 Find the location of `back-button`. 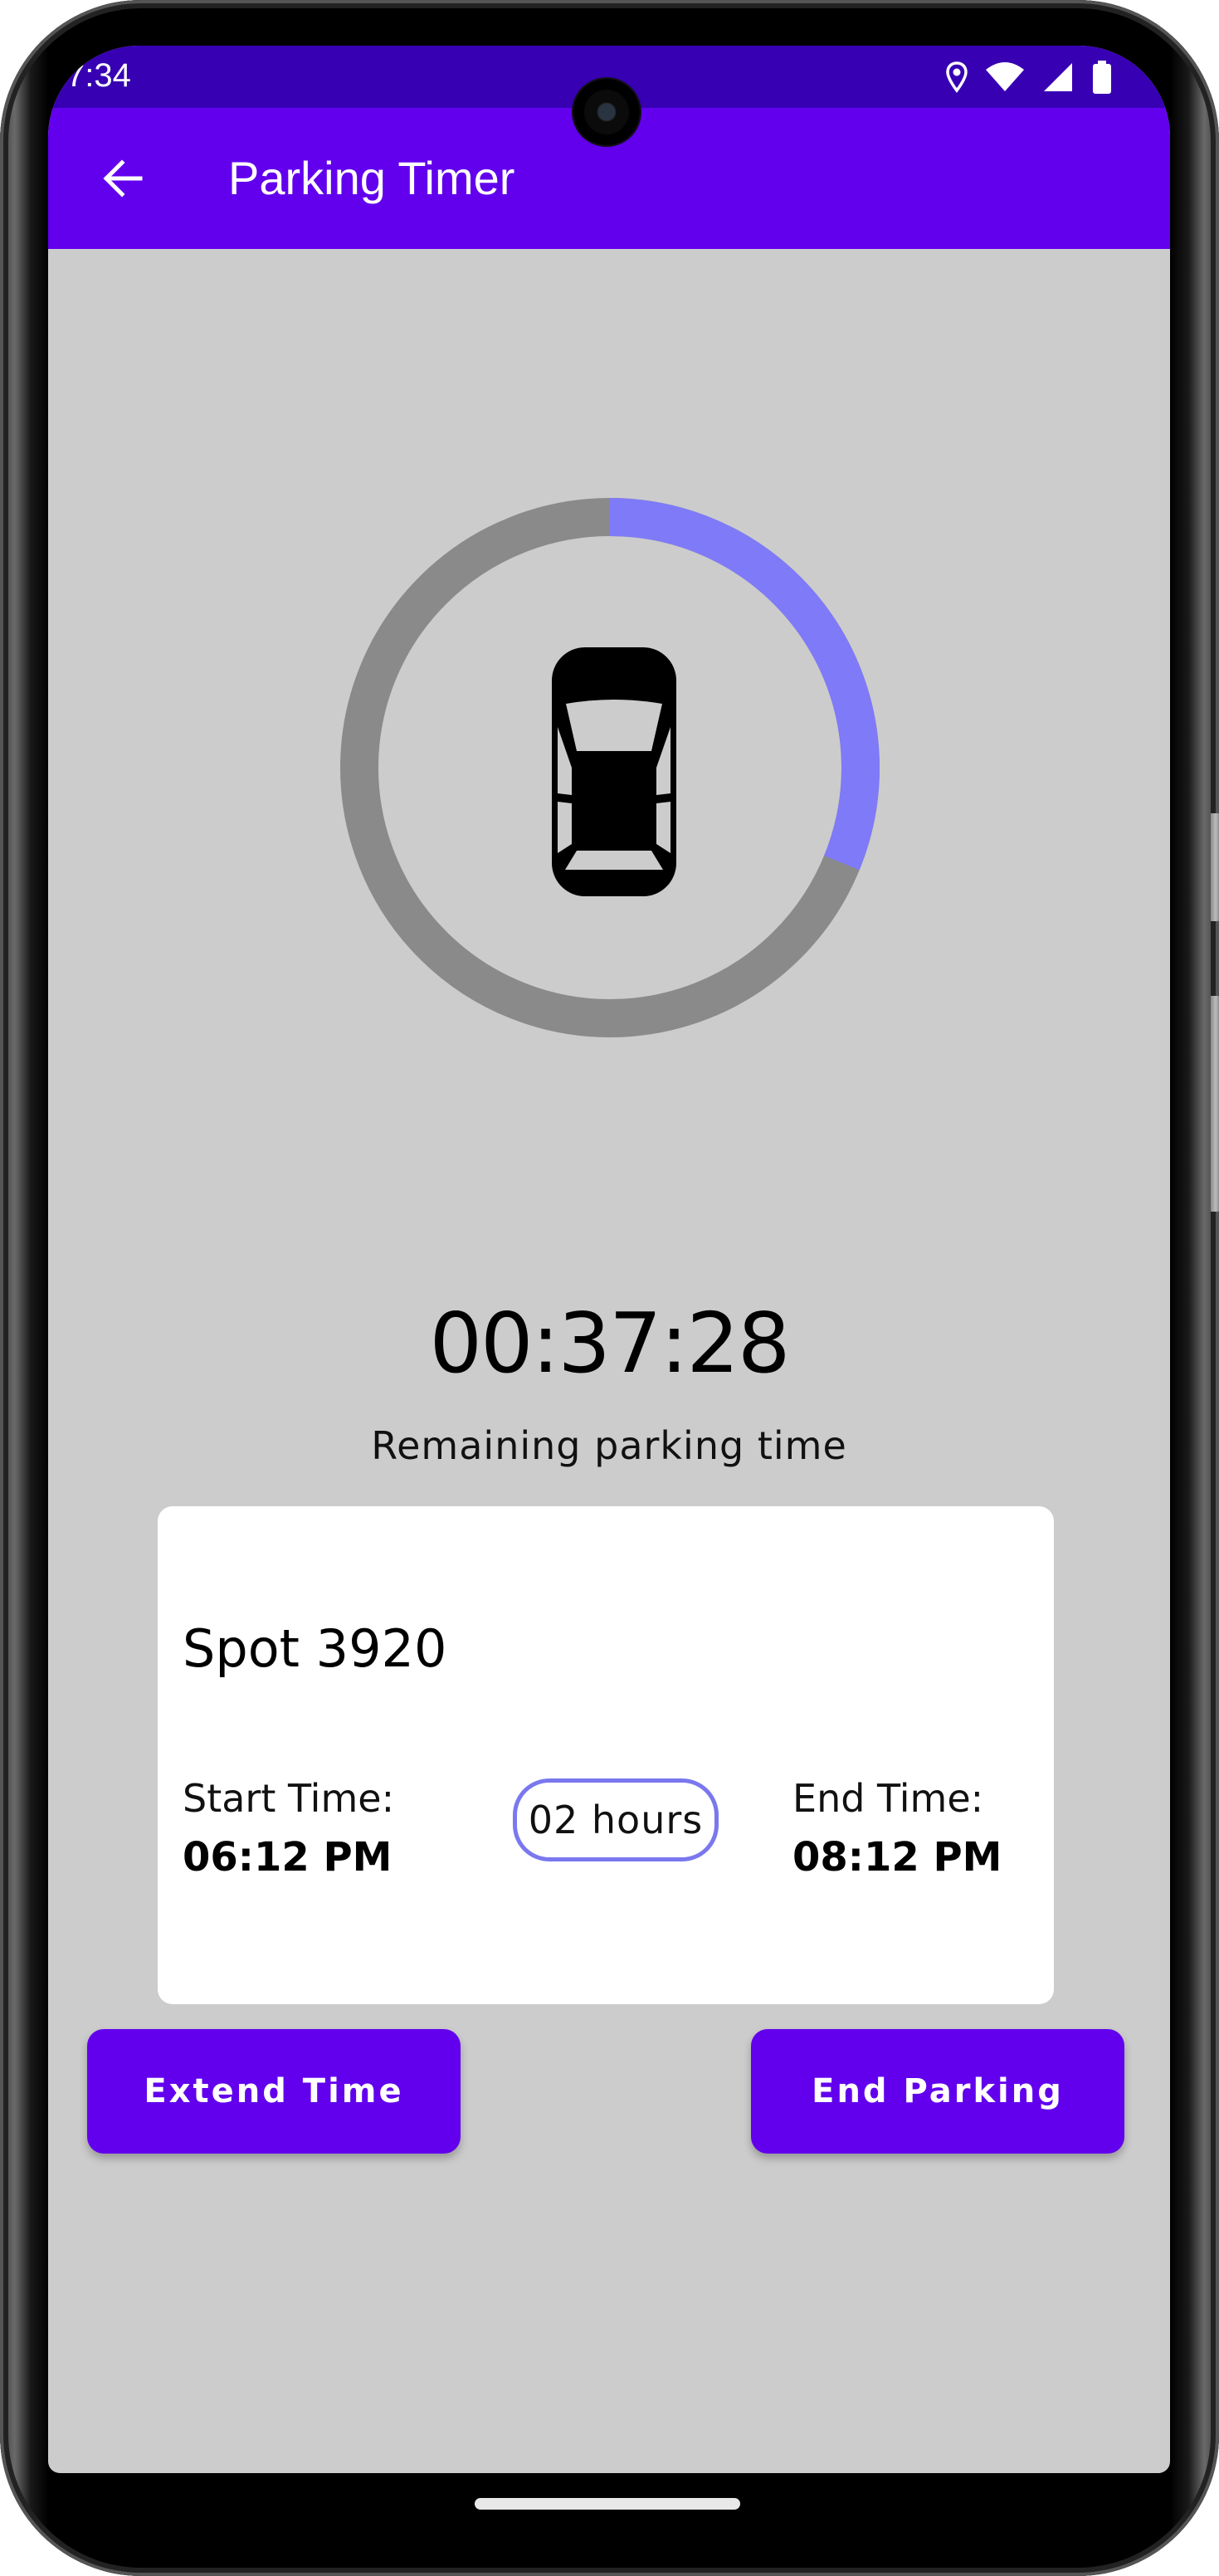

back-button is located at coordinates (123, 178).